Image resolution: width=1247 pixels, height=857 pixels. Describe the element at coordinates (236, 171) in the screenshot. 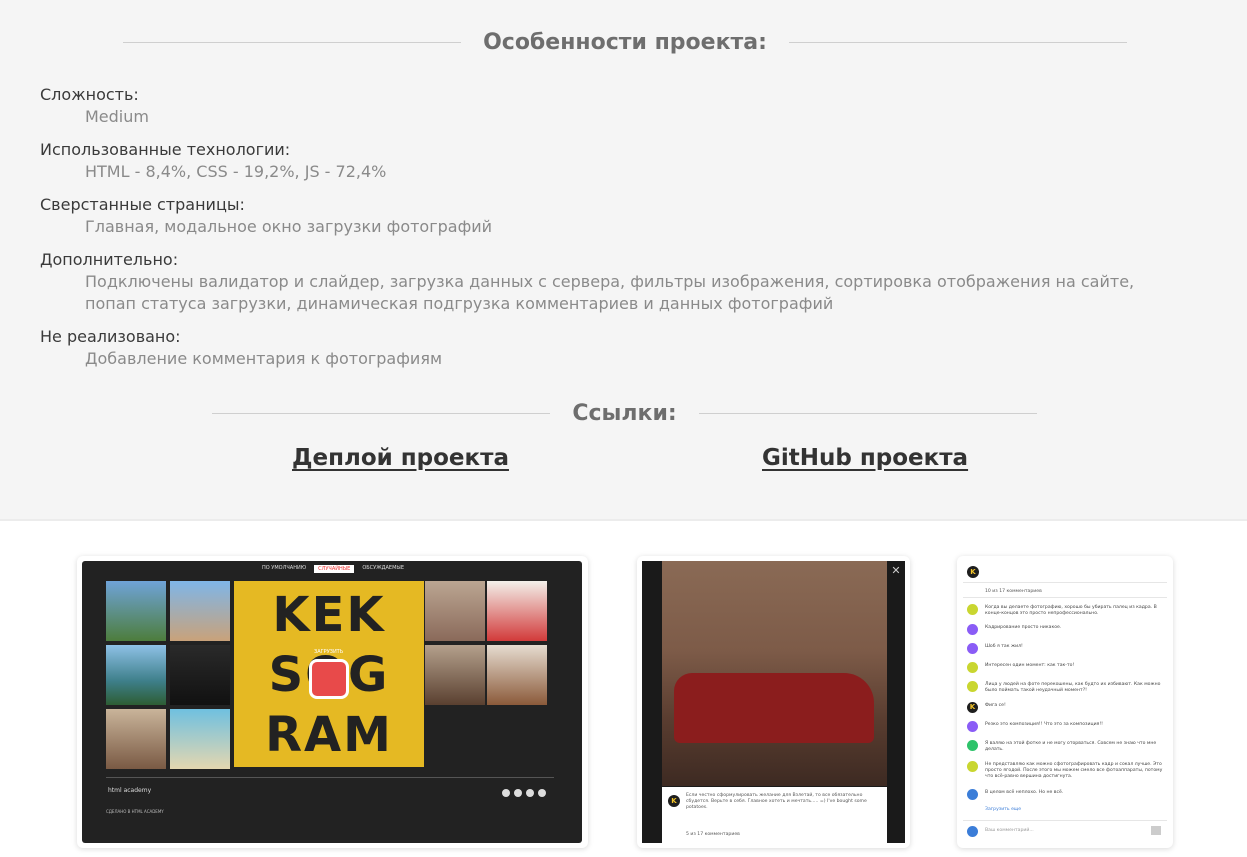

I see `feature-value: HTML - 8,4%, CSS - 19,2%, JS - 72,4%` at that location.